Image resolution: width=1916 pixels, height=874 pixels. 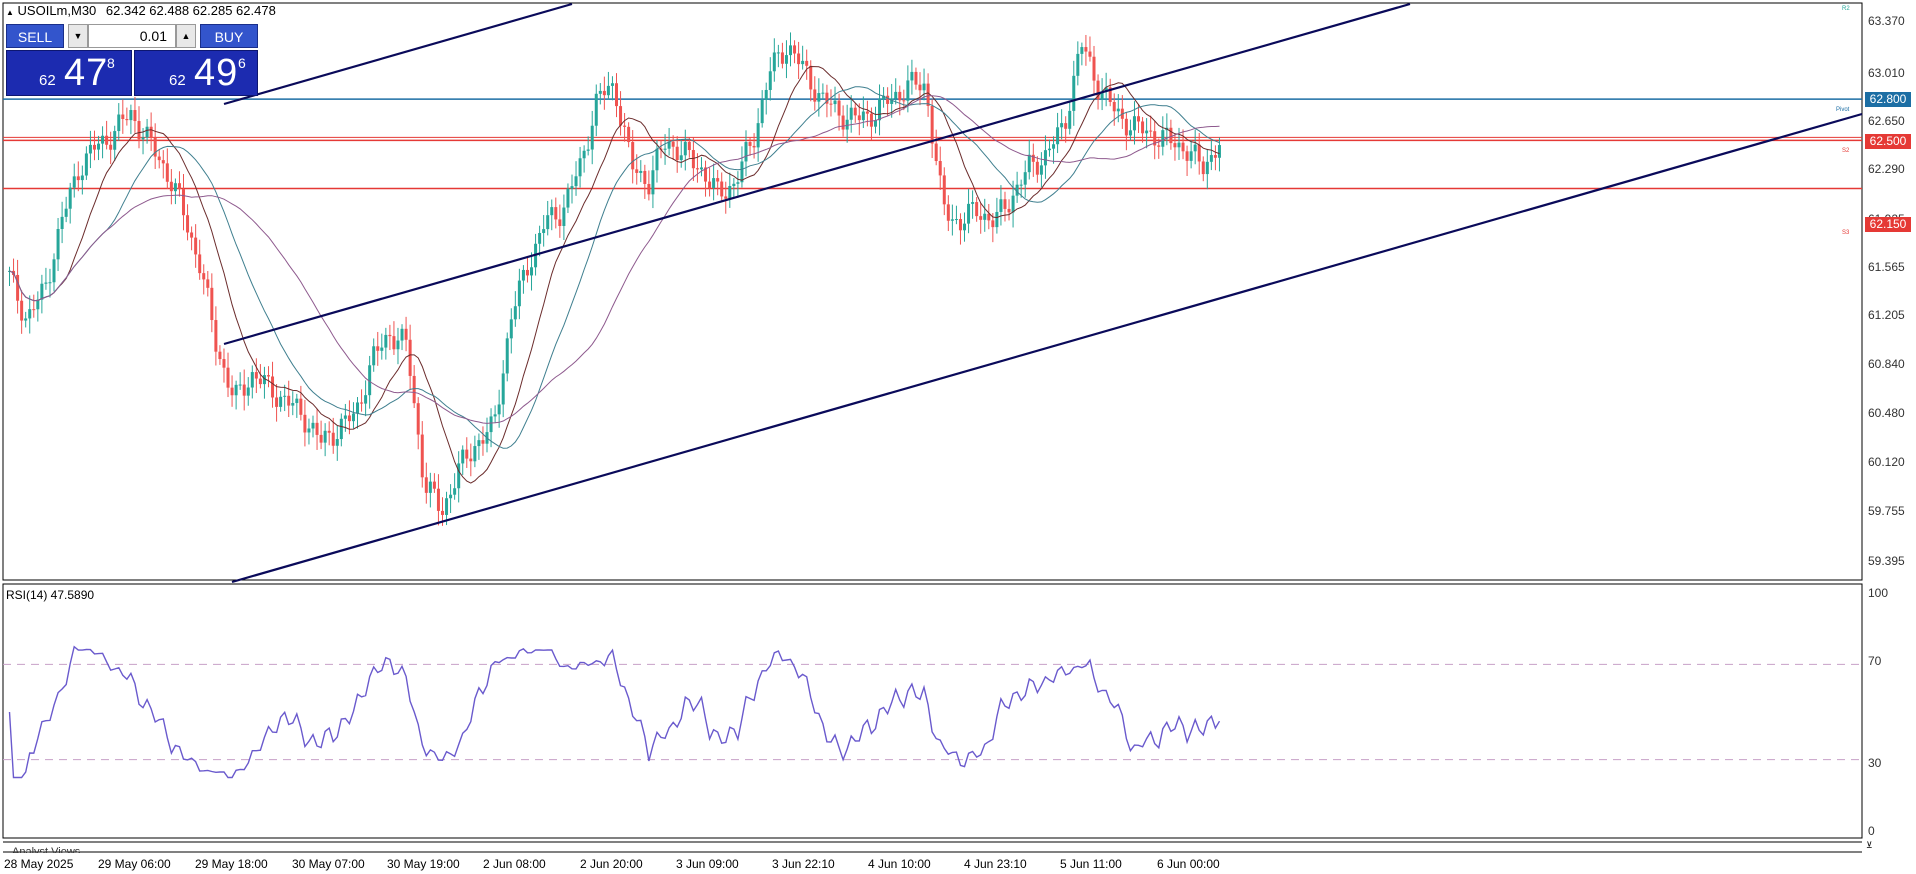 What do you see at coordinates (707, 864) in the screenshot?
I see `time-label: 3 Jun 09:00` at bounding box center [707, 864].